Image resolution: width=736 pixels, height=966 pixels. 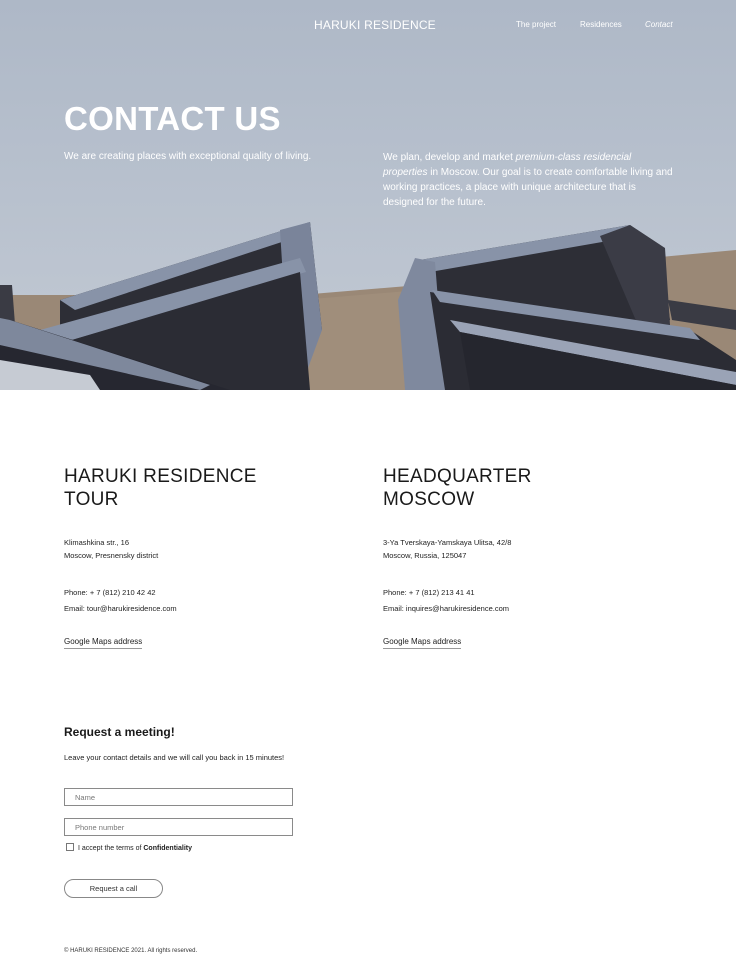 What do you see at coordinates (457, 488) in the screenshot?
I see `office-title: HEADQUARTER MOSCOW` at bounding box center [457, 488].